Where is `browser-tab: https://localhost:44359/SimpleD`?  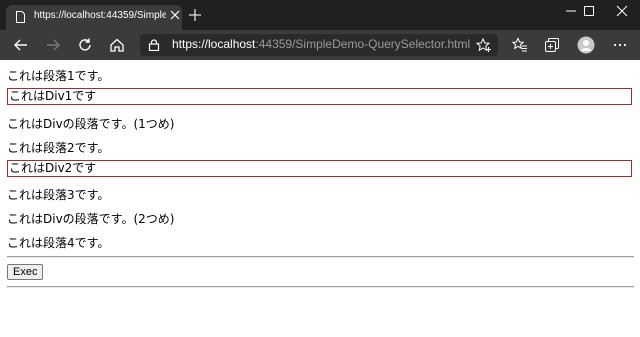
browser-tab: https://localhost:44359/SimpleD is located at coordinates (94, 17).